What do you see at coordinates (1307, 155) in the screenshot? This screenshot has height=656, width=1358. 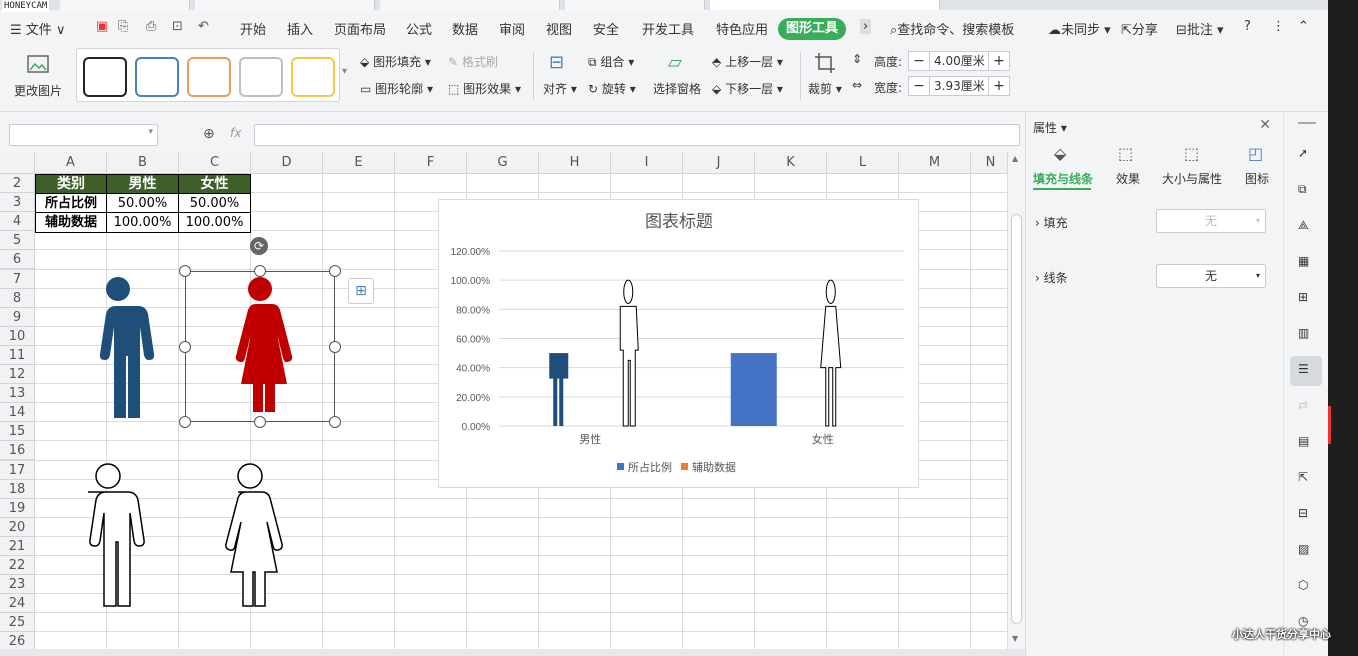 I see `pointer-icon: ➚` at bounding box center [1307, 155].